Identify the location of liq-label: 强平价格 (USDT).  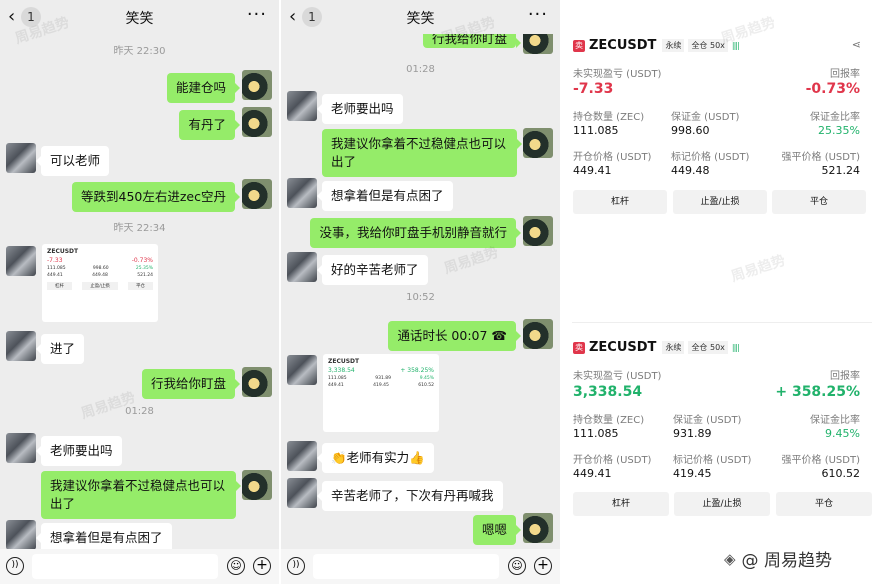
(820, 157).